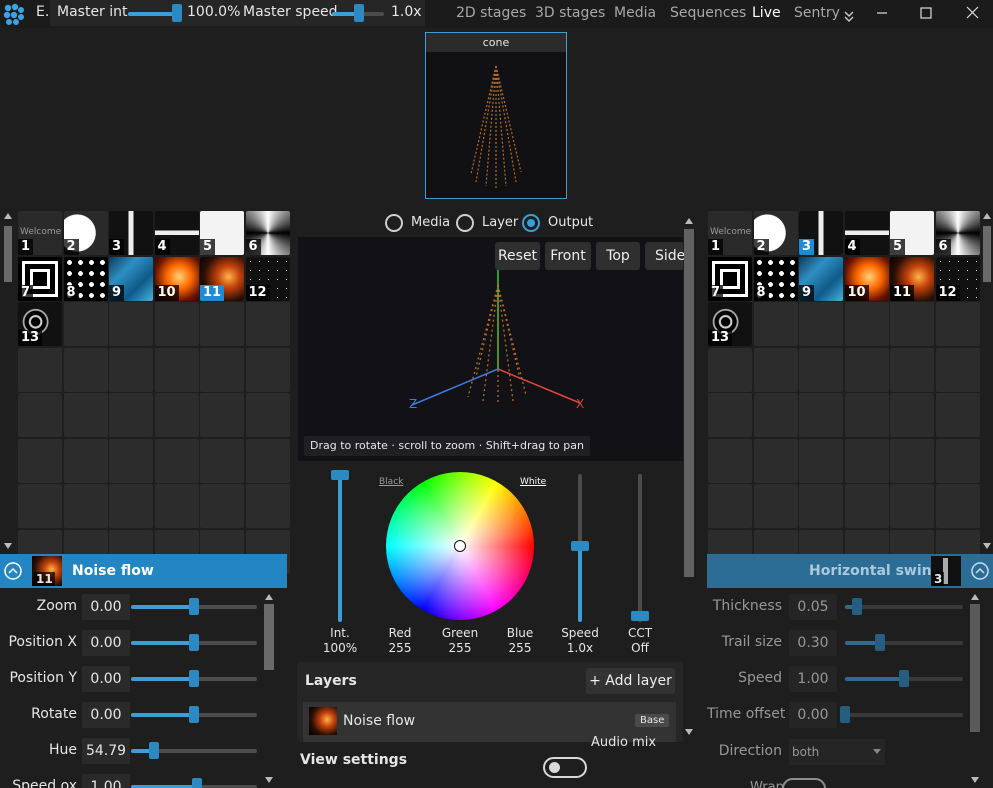  I want to click on prop-value-input: 54.79, so click(106, 751).